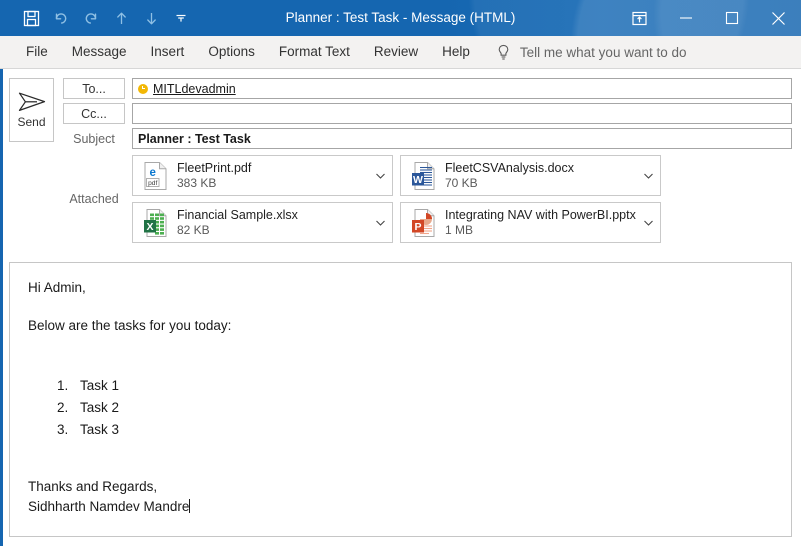 This screenshot has width=801, height=546. Describe the element at coordinates (91, 18) in the screenshot. I see `redo-icon` at that location.